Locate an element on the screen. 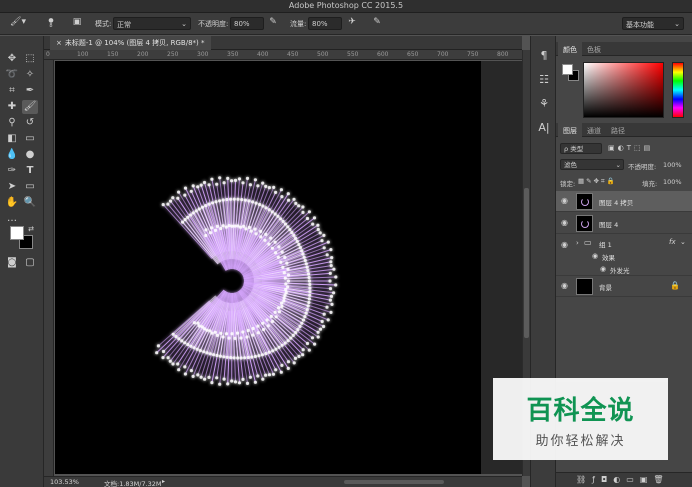 Image resolution: width=692 pixels, height=487 pixels. path-select-tool-icon: ➤ is located at coordinates (12, 187).